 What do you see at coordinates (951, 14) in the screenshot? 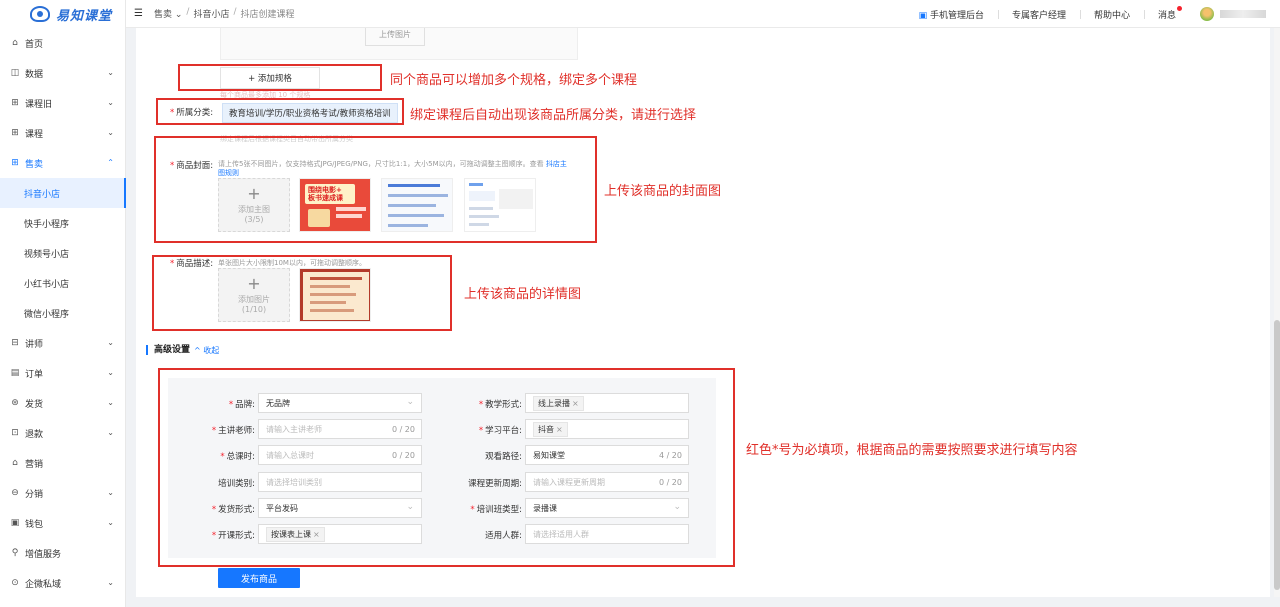
I see `mobile-admin-link: ▣ 手机管理后台` at bounding box center [951, 14].